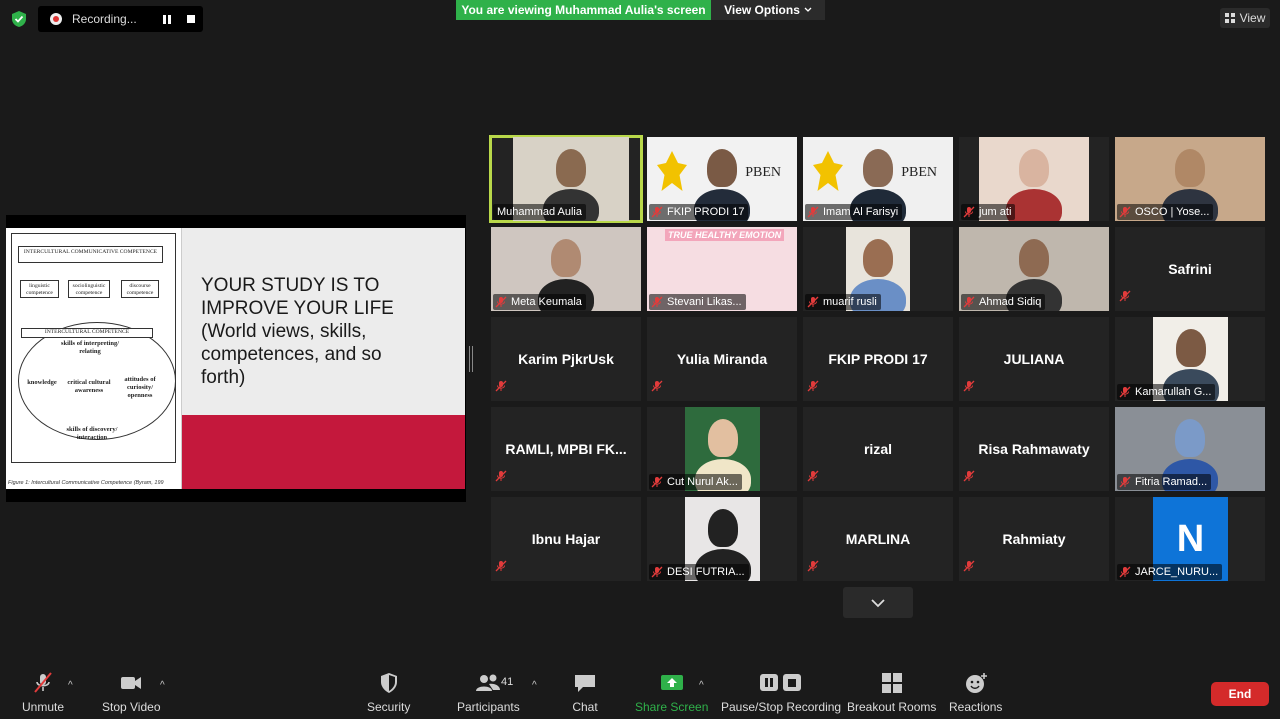  What do you see at coordinates (878, 179) in the screenshot?
I see `participant-tile: PBEN Imam Al Farisyi` at bounding box center [878, 179].